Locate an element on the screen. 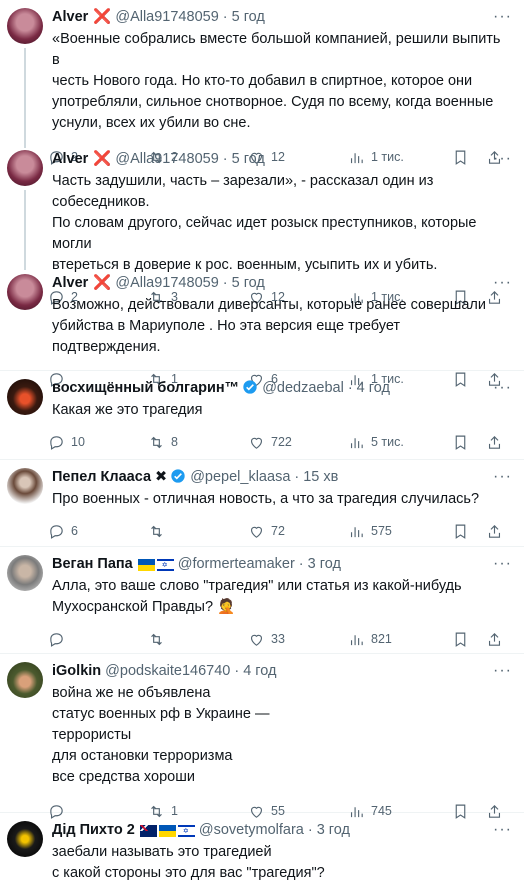  timestamp: 15 хв is located at coordinates (320, 477).